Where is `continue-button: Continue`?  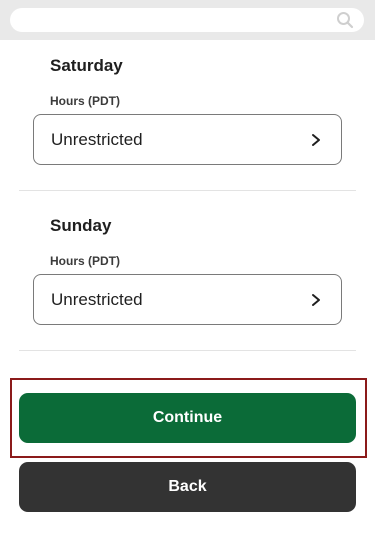
continue-button: Continue is located at coordinates (187, 418).